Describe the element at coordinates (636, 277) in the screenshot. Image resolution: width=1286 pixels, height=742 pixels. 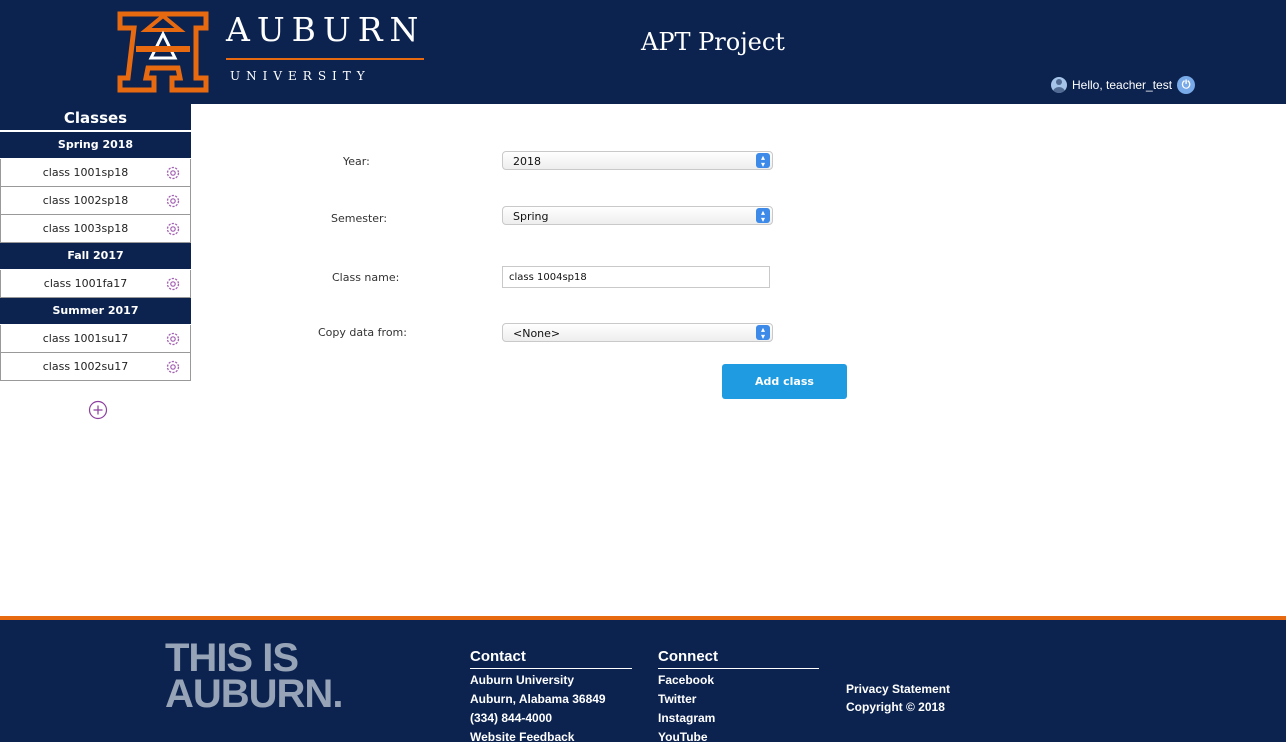
I see `class-name-input: class 1004sp18` at that location.